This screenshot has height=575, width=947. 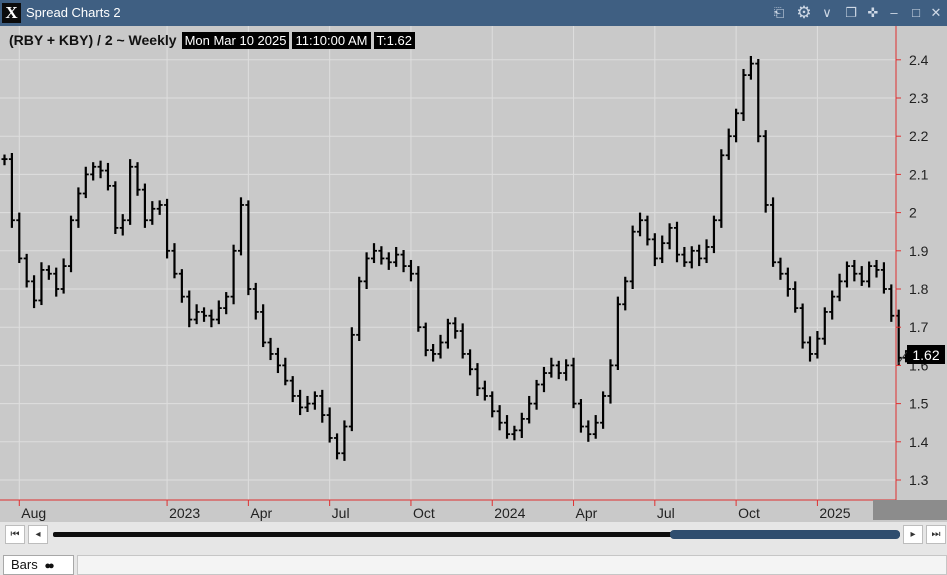 What do you see at coordinates (916, 13) in the screenshot?
I see `maximize-icon: □` at bounding box center [916, 13].